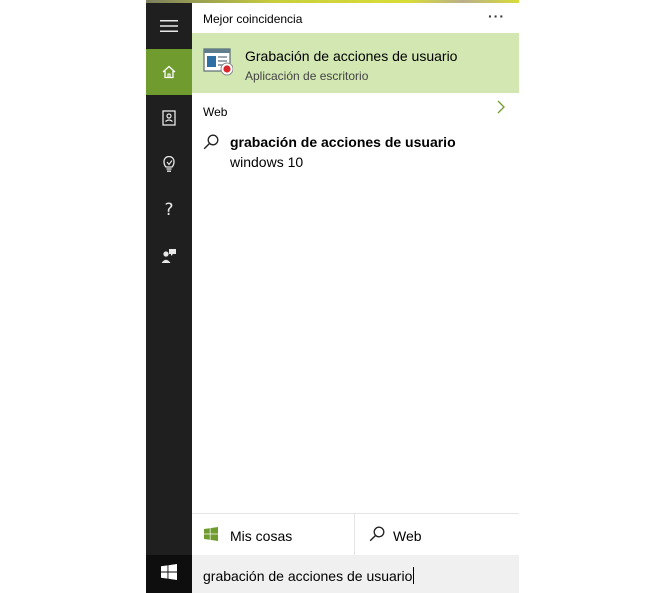 The image size is (664, 593). I want to click on help-button: ?, so click(169, 210).